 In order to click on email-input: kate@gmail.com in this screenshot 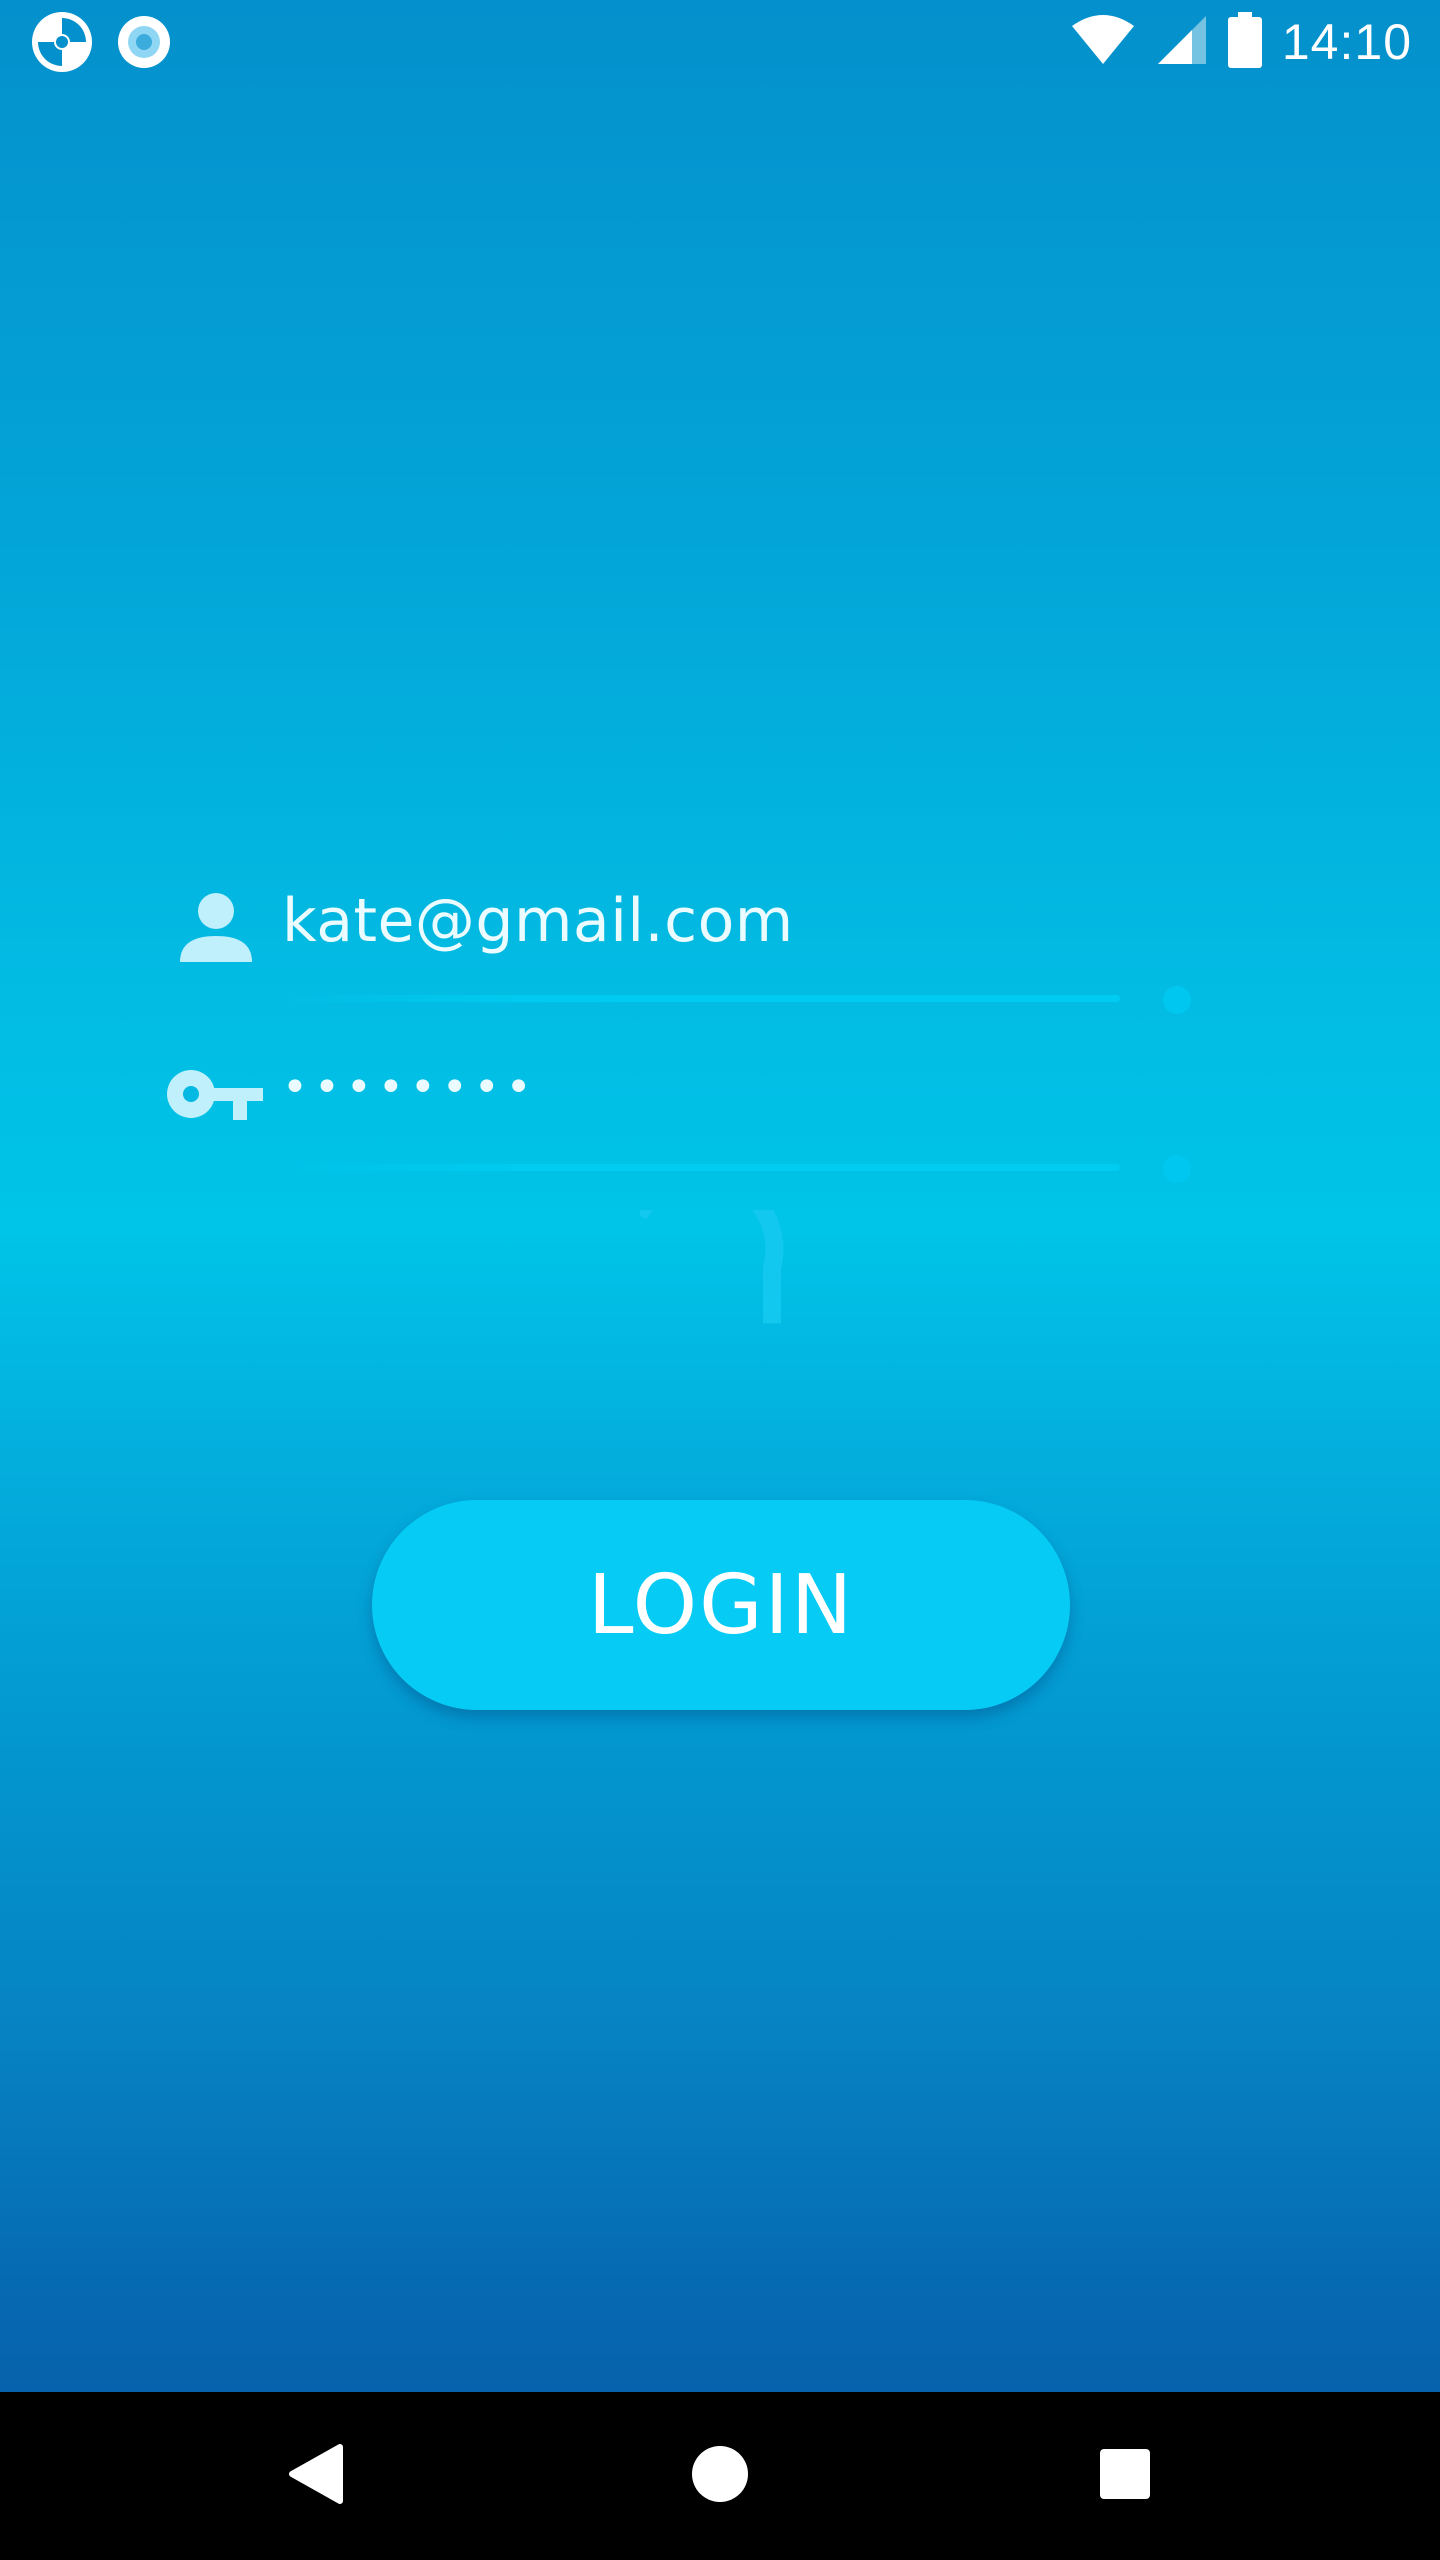, I will do `click(538, 921)`.